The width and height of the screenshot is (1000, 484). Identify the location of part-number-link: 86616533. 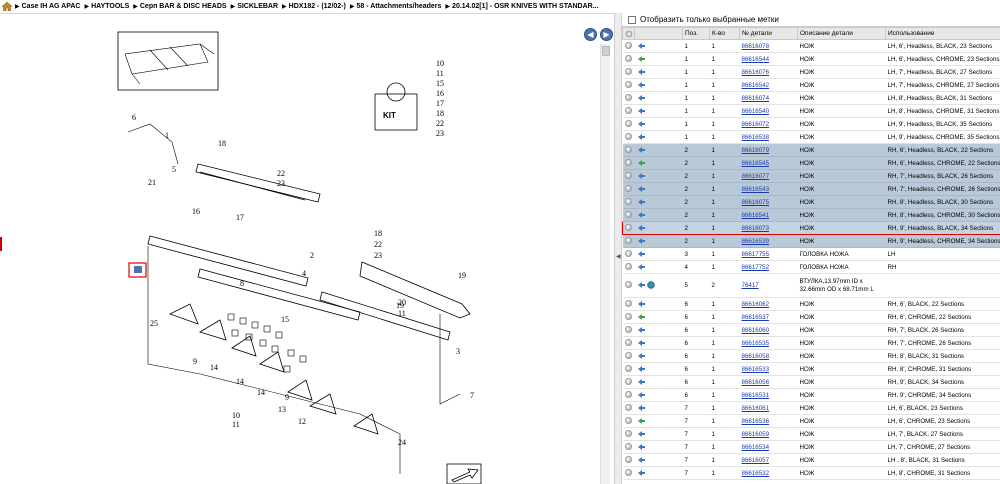
(756, 369).